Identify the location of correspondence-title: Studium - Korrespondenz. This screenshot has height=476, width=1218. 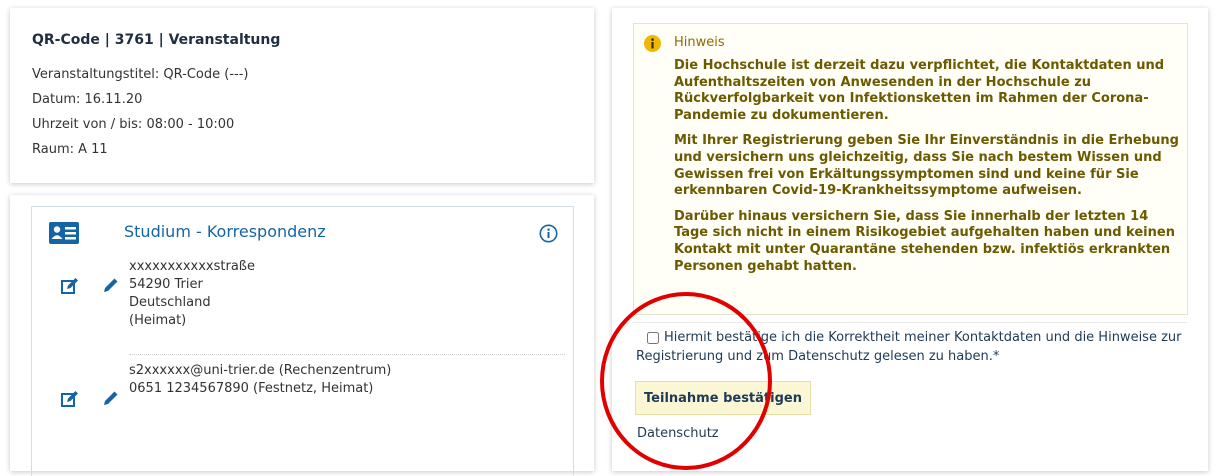
(225, 231).